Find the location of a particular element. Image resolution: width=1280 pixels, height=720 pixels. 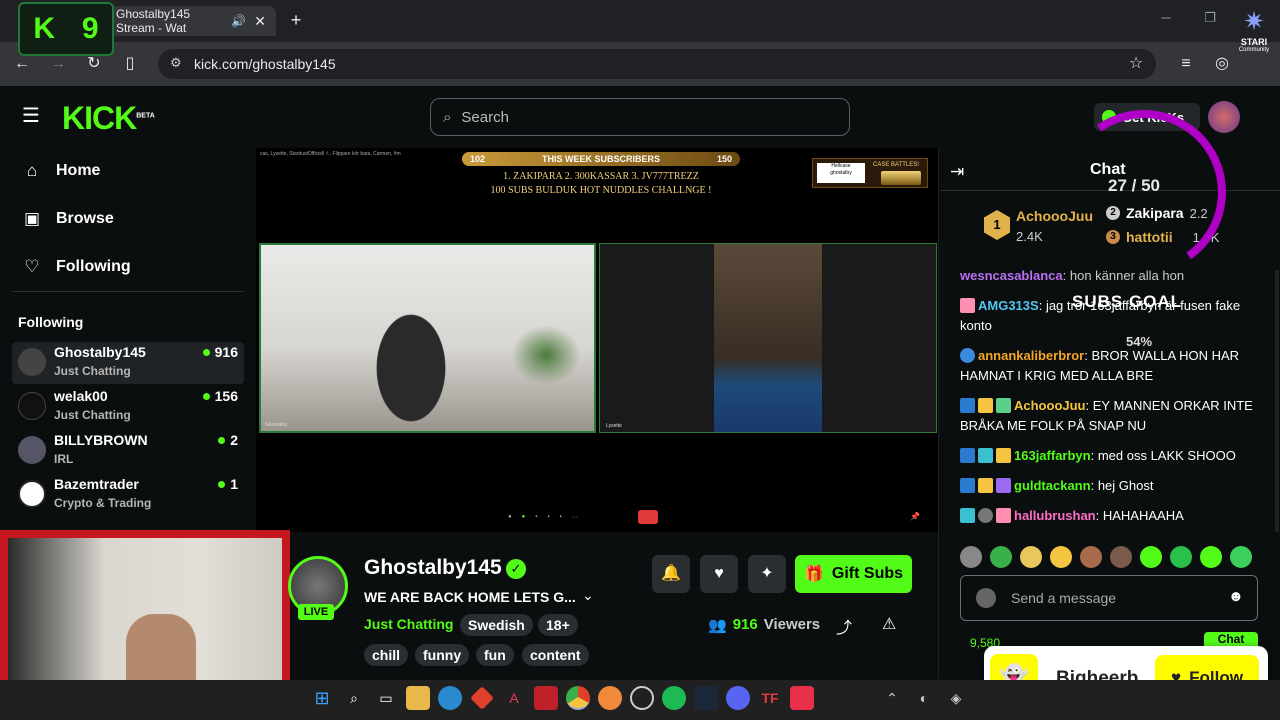

maximize-icon: ❐ is located at coordinates (1210, 20).